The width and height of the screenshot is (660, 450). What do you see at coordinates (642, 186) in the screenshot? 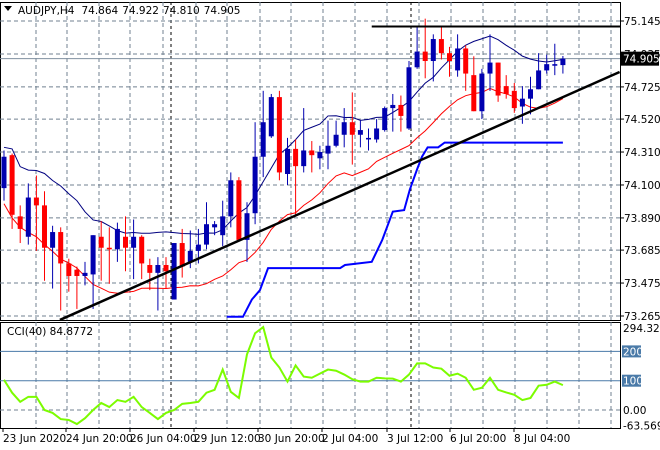
I see `price-tick-label: 74.100` at bounding box center [642, 186].